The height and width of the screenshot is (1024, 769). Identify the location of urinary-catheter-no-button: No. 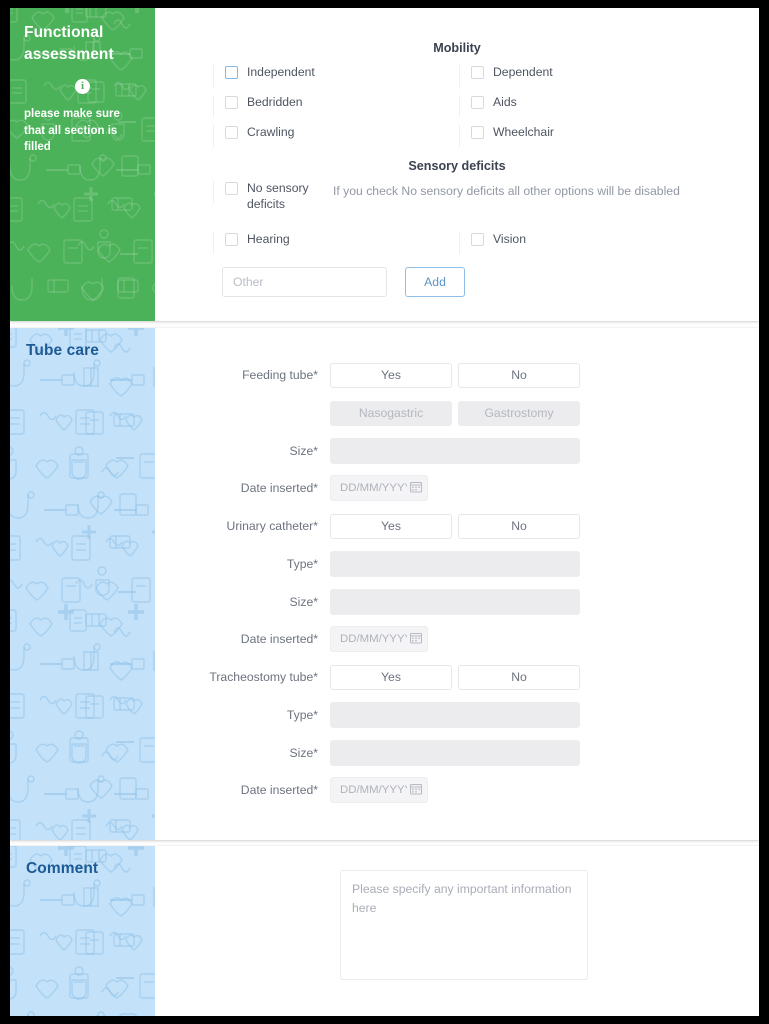
(519, 526).